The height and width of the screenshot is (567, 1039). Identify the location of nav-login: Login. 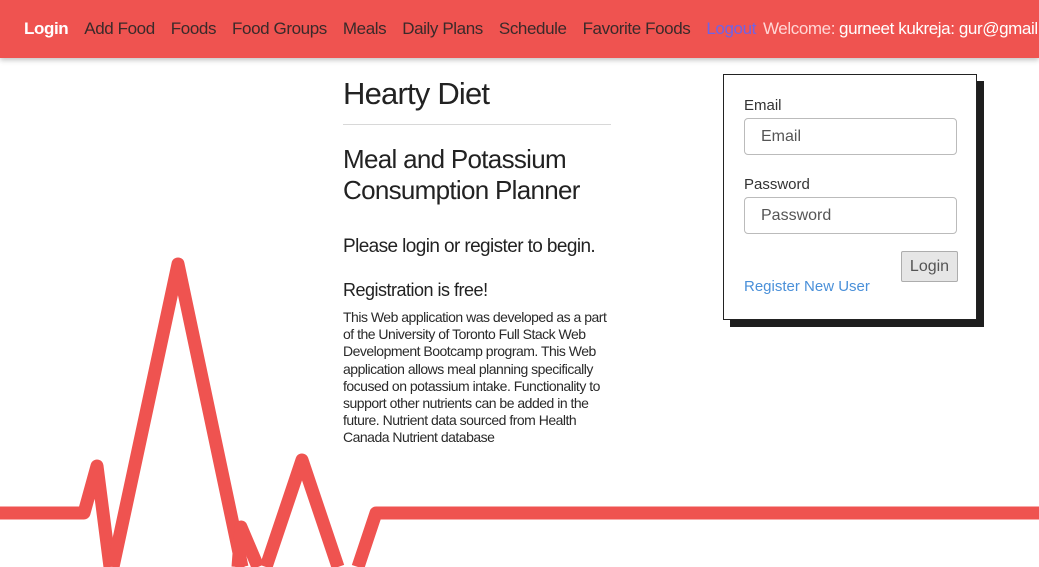
(46, 29).